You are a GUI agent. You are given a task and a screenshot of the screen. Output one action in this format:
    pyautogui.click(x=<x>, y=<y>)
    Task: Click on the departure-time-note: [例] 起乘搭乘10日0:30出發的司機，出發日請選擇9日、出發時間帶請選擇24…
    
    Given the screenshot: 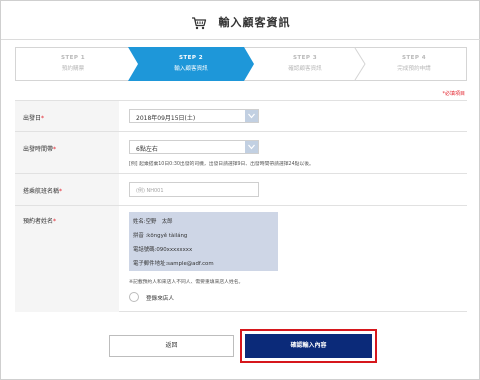 What is the action you would take?
    pyautogui.click(x=221, y=164)
    